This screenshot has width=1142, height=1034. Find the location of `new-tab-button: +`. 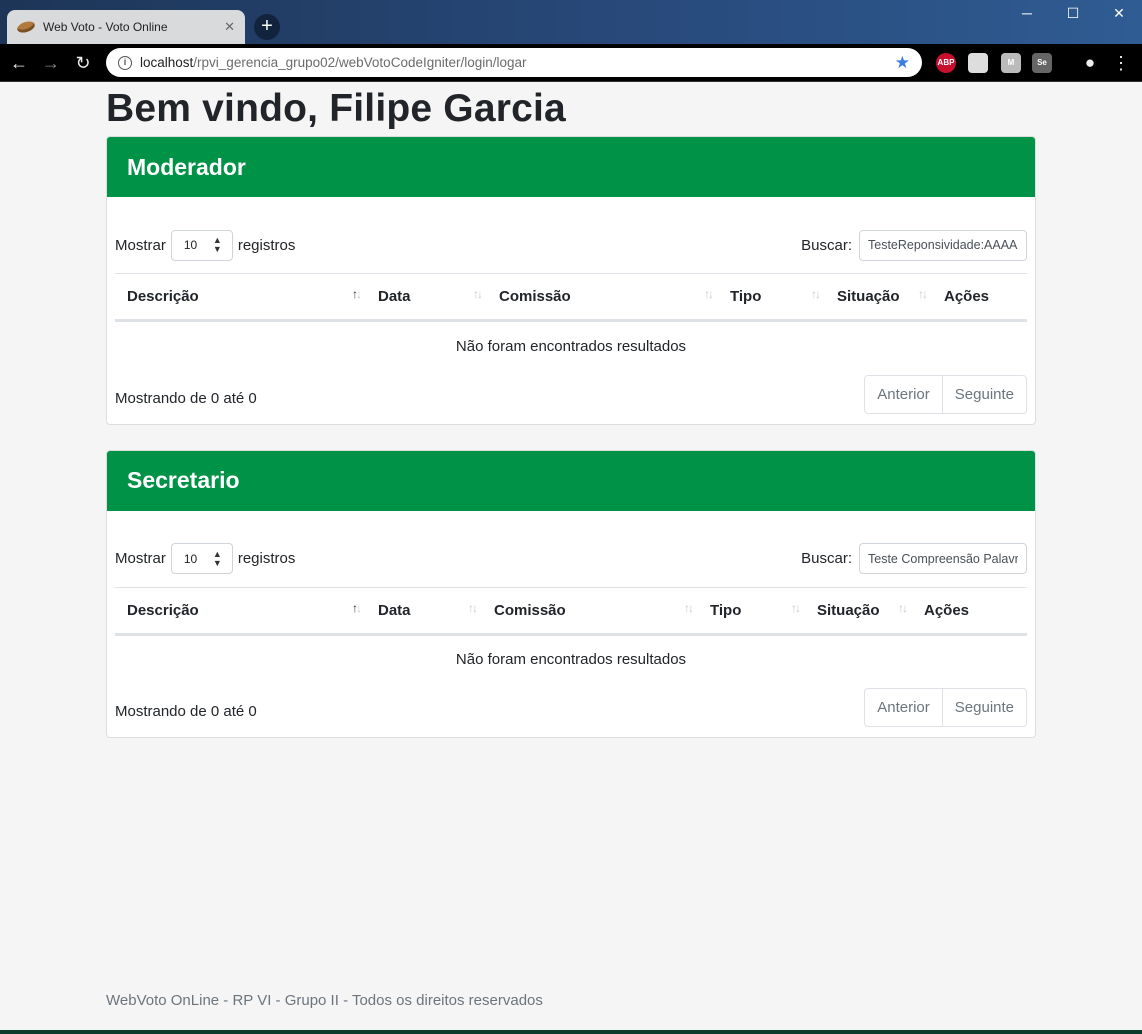

new-tab-button: + is located at coordinates (267, 27).